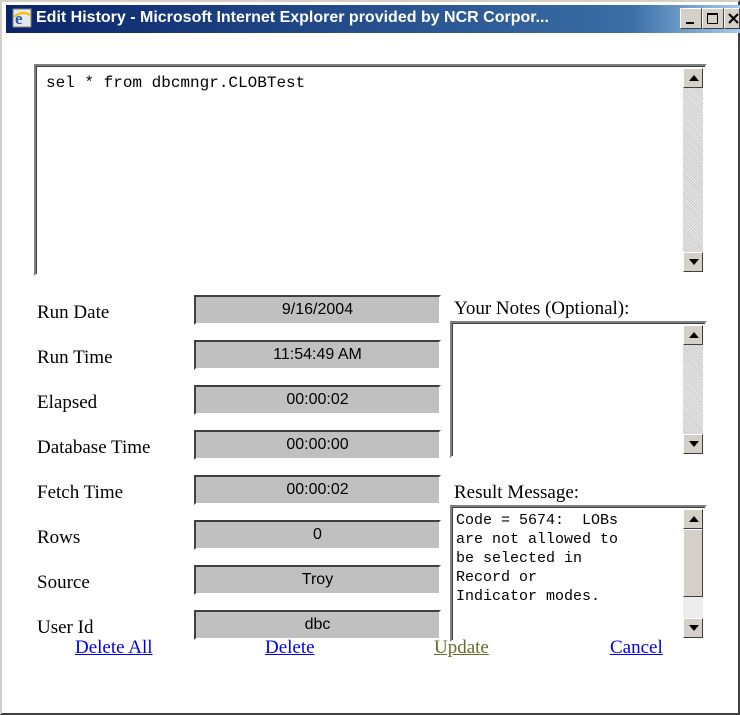  I want to click on query-scroll-down-button, so click(693, 262).